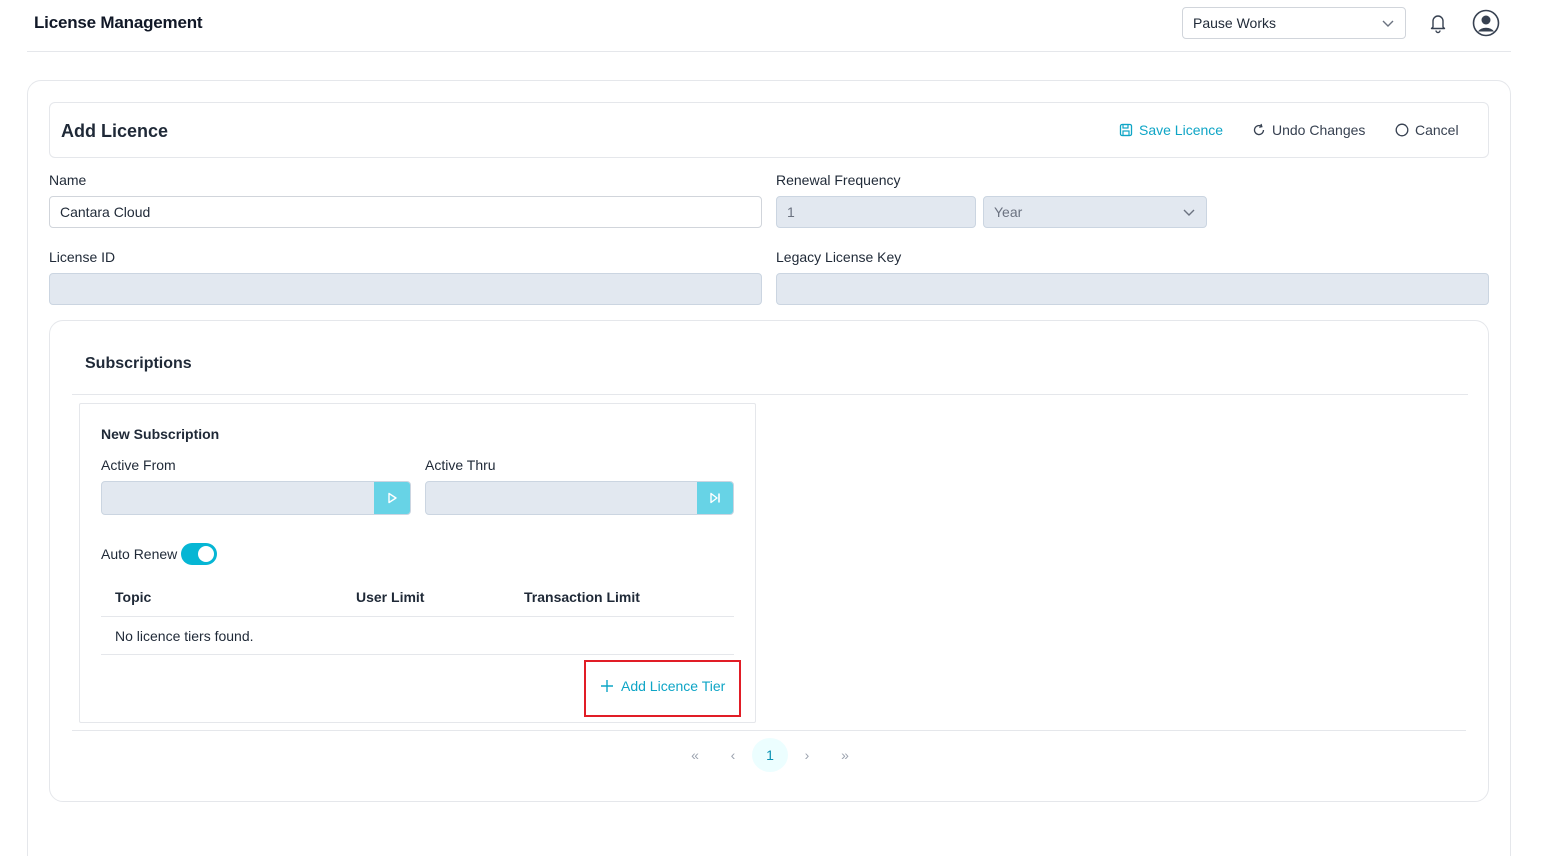 This screenshot has height=856, width=1553. Describe the element at coordinates (1402, 130) in the screenshot. I see `circle-icon` at that location.